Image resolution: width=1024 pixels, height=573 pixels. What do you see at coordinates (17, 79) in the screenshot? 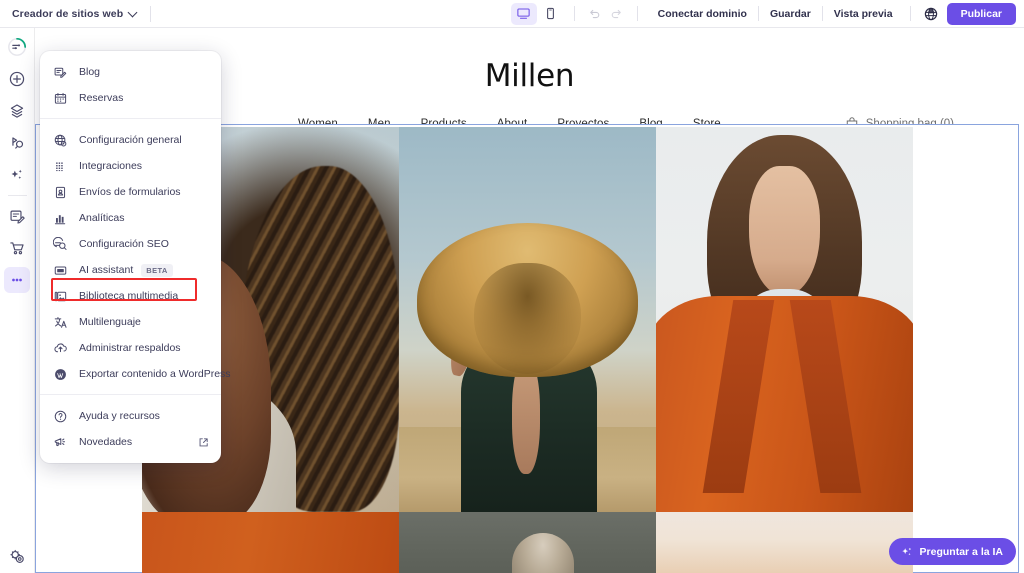
I see `sidebar-item-add-element` at bounding box center [17, 79].